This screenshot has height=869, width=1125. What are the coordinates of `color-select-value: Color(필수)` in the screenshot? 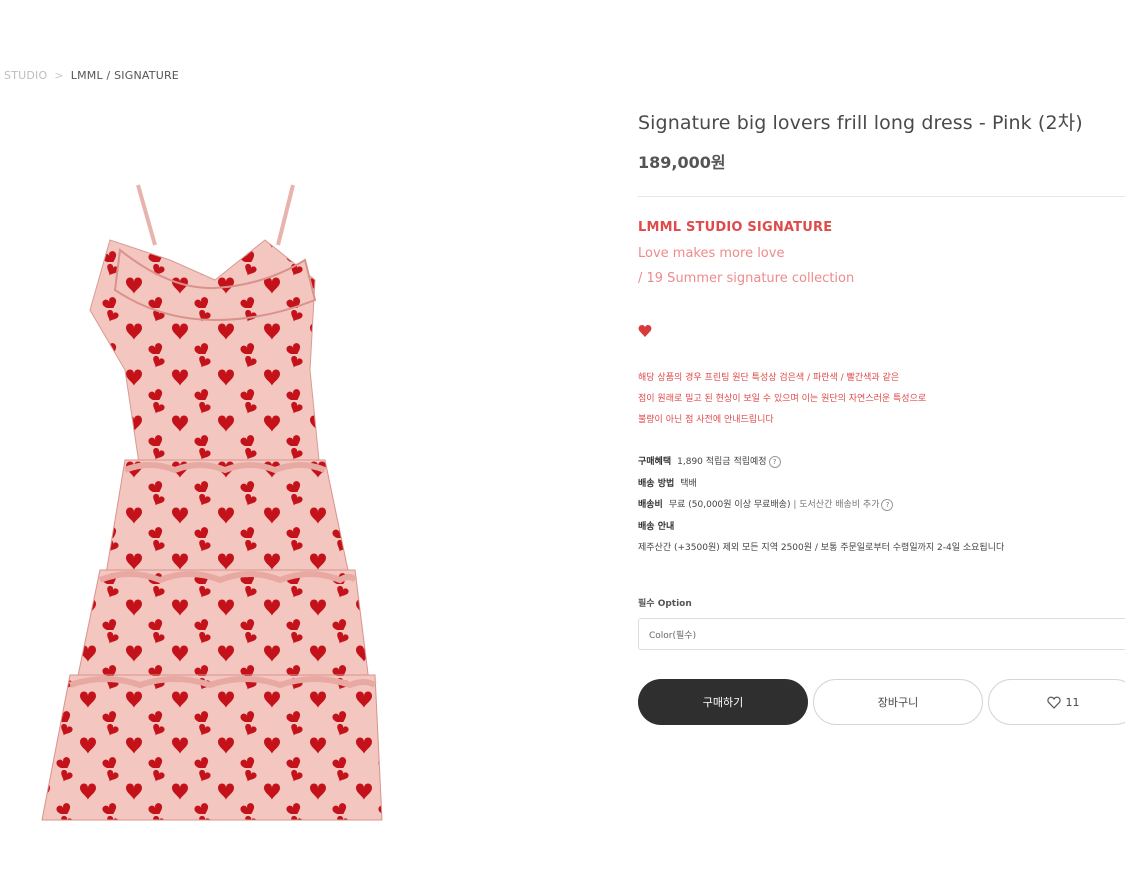 It's located at (673, 636).